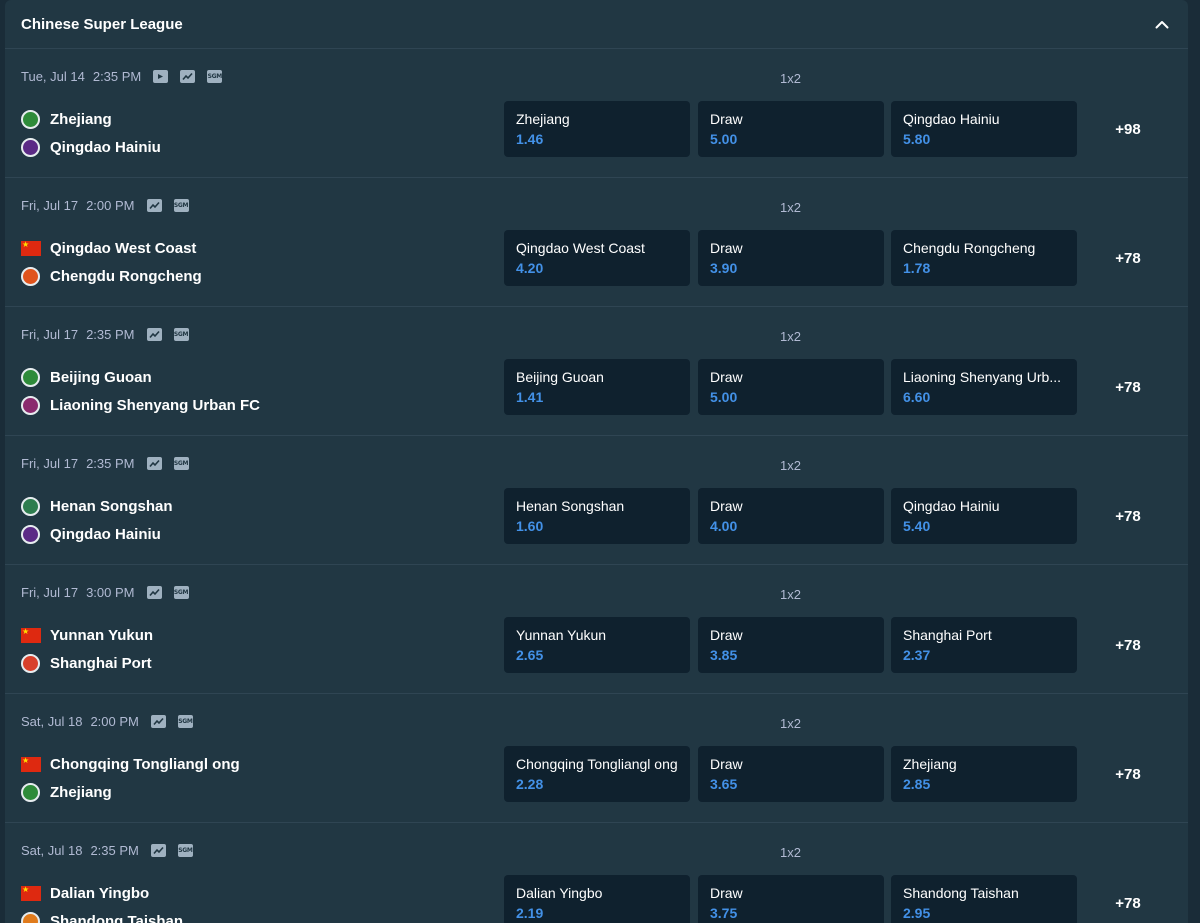  Describe the element at coordinates (596, 24) in the screenshot. I see `league-header: Chinese Super League` at that location.